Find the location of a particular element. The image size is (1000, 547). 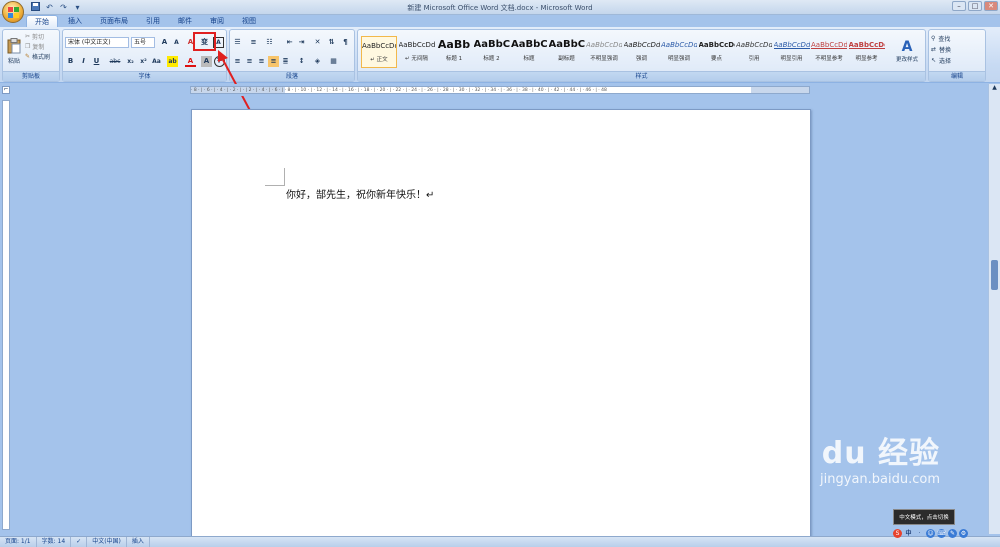

shading-icon: ◈ is located at coordinates (317, 61).